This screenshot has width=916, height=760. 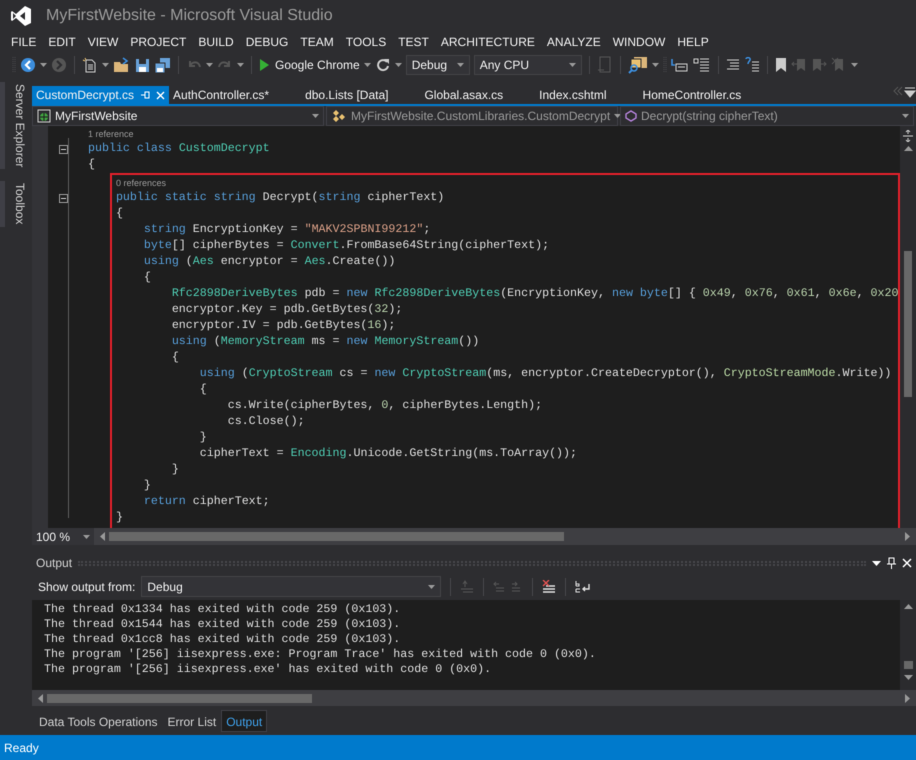 What do you see at coordinates (360, 95) in the screenshot?
I see `document-tab: dbo.Lists [Data]` at bounding box center [360, 95].